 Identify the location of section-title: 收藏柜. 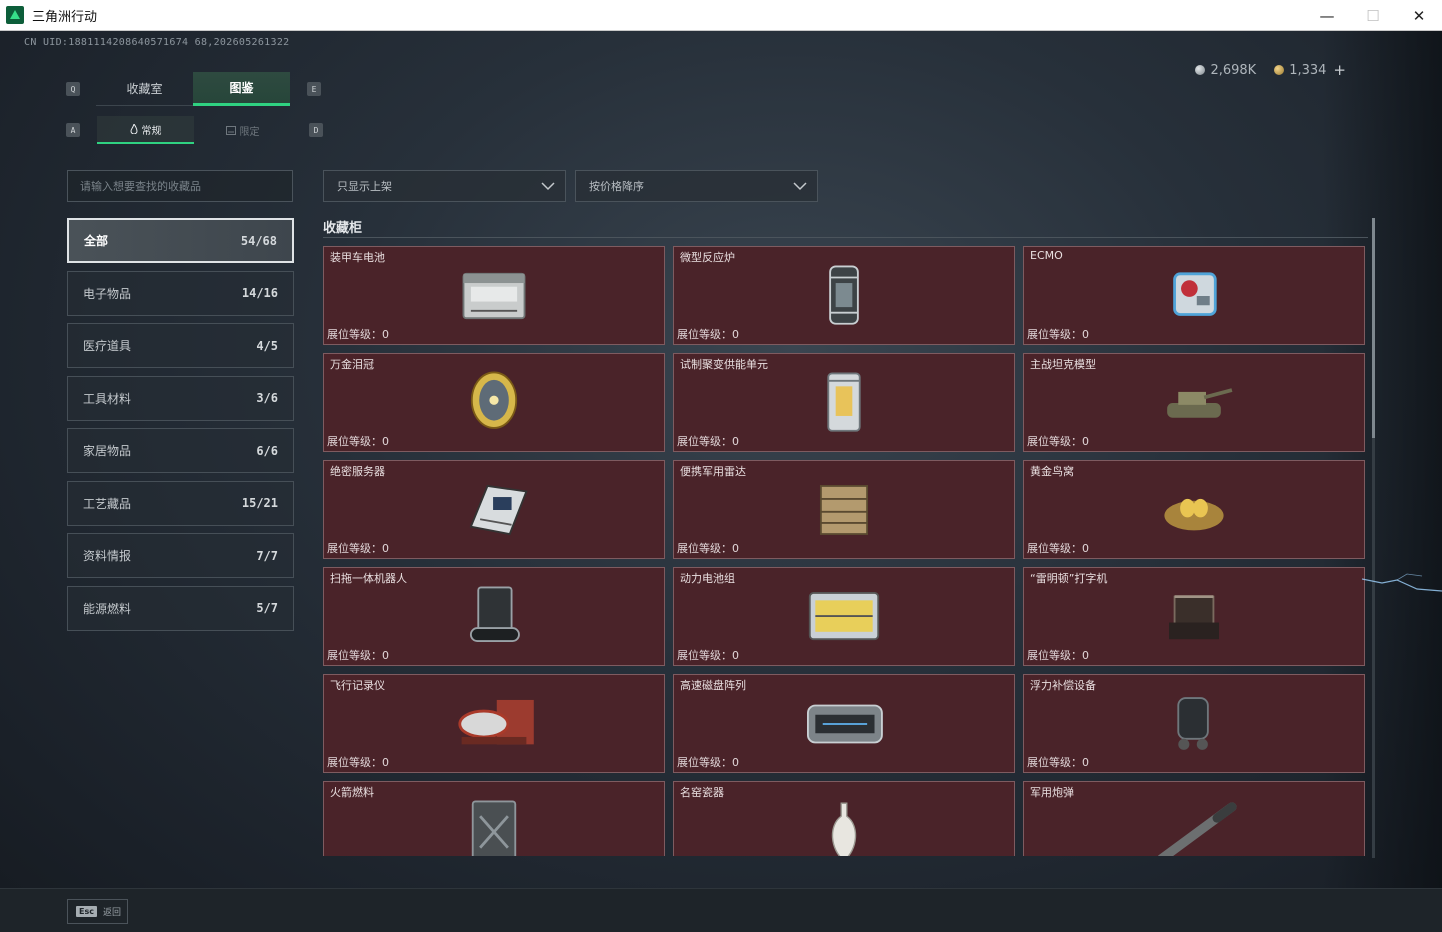
(343, 228).